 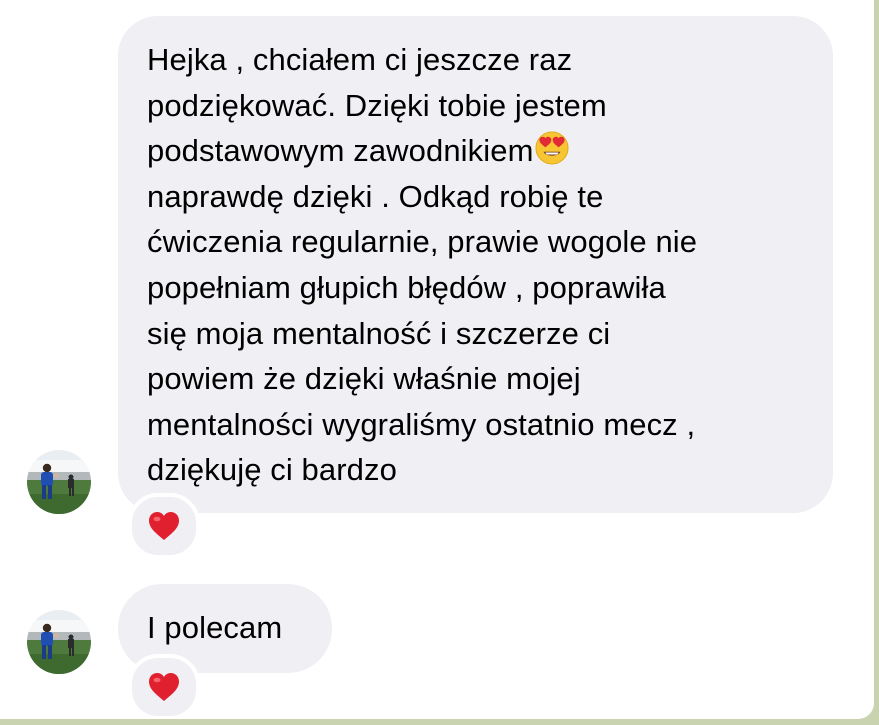 I want to click on message-text-line: się moja mentalność i szczerze ci, so click(x=379, y=333).